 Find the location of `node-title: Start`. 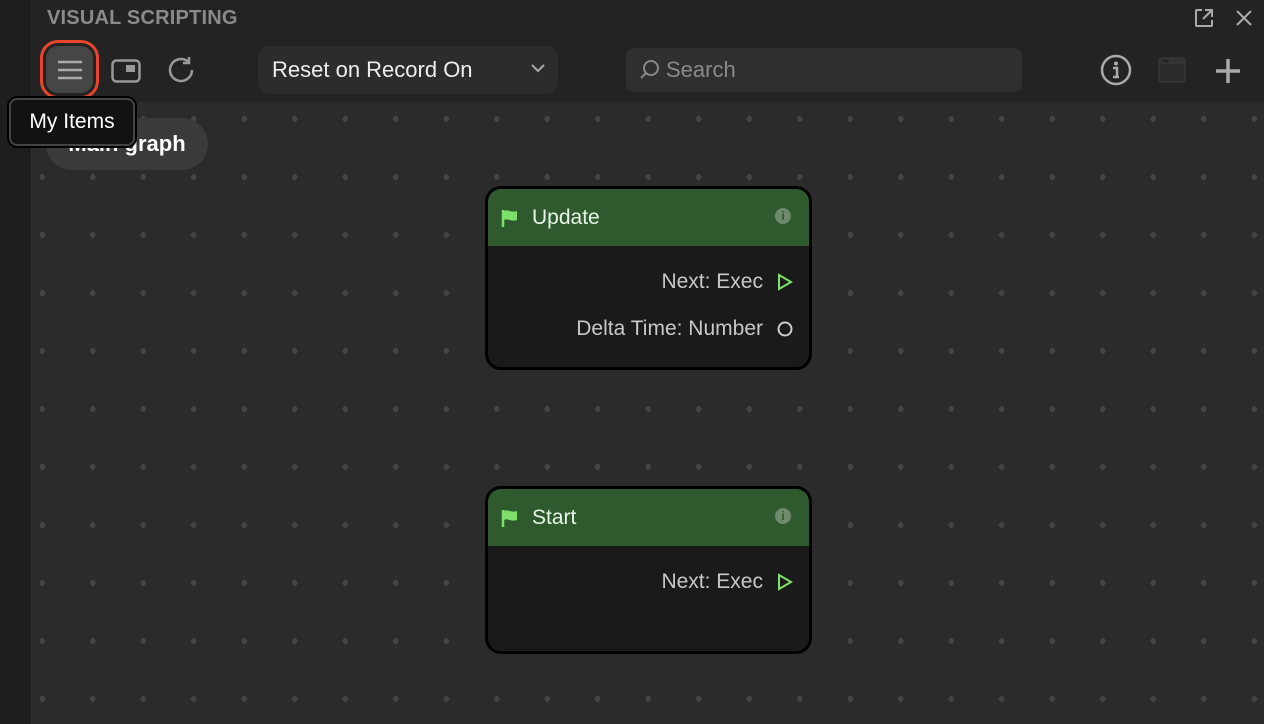

node-title: Start is located at coordinates (554, 517).